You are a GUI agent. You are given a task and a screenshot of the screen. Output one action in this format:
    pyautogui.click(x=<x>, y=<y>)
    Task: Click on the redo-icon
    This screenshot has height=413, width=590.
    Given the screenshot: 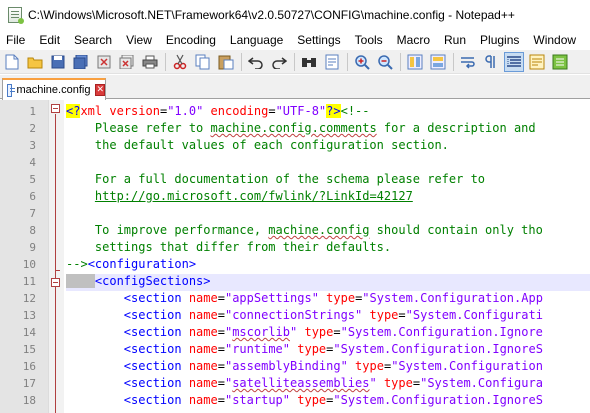 What is the action you would take?
    pyautogui.click(x=279, y=62)
    